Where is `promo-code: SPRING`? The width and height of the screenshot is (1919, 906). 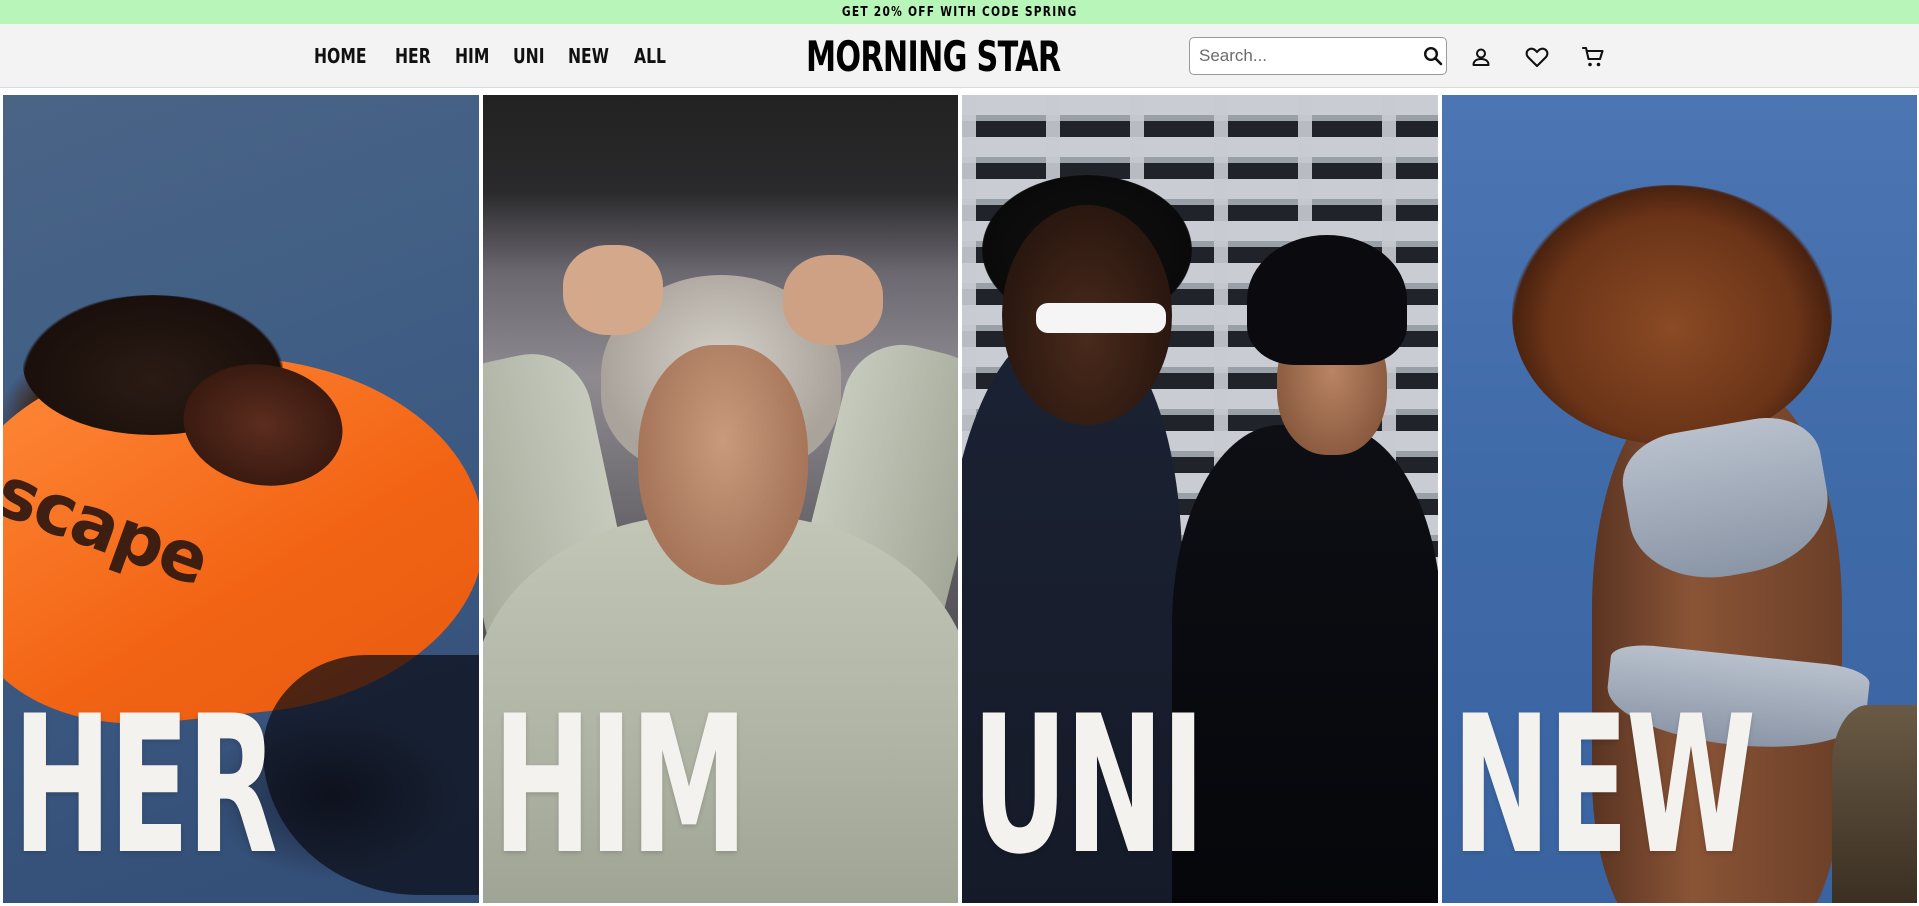 promo-code: SPRING is located at coordinates (1051, 12).